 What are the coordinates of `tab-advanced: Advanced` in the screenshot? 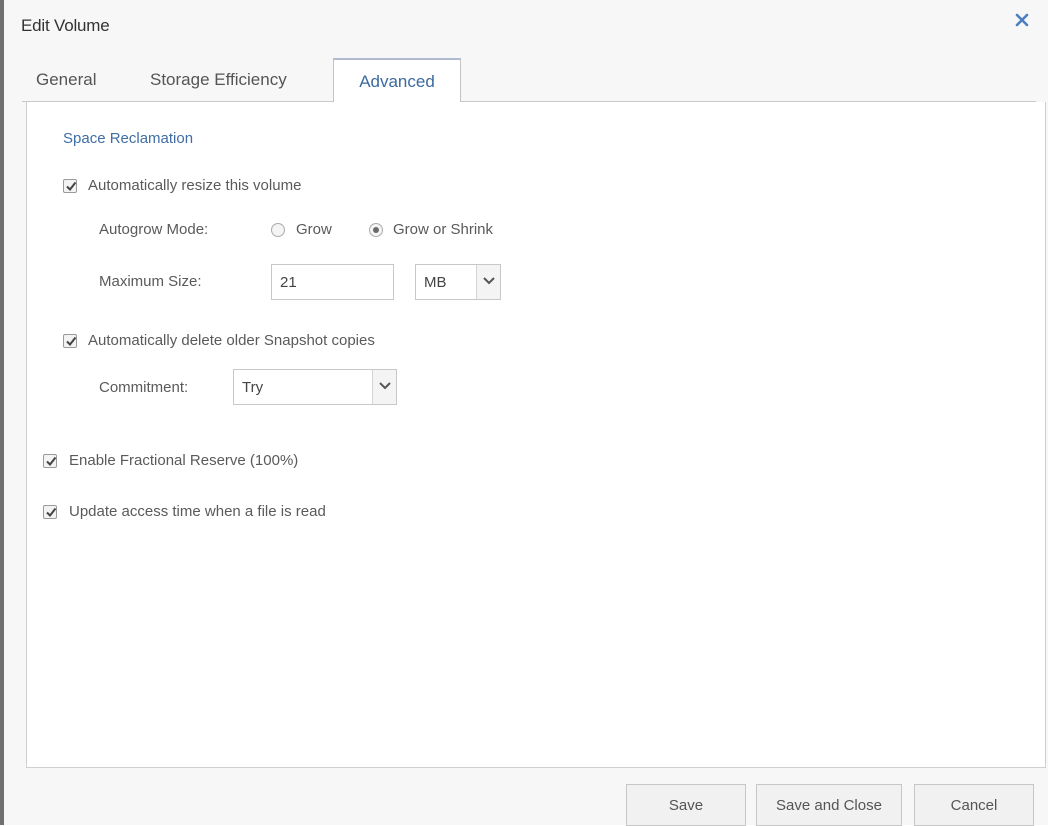 It's located at (397, 80).